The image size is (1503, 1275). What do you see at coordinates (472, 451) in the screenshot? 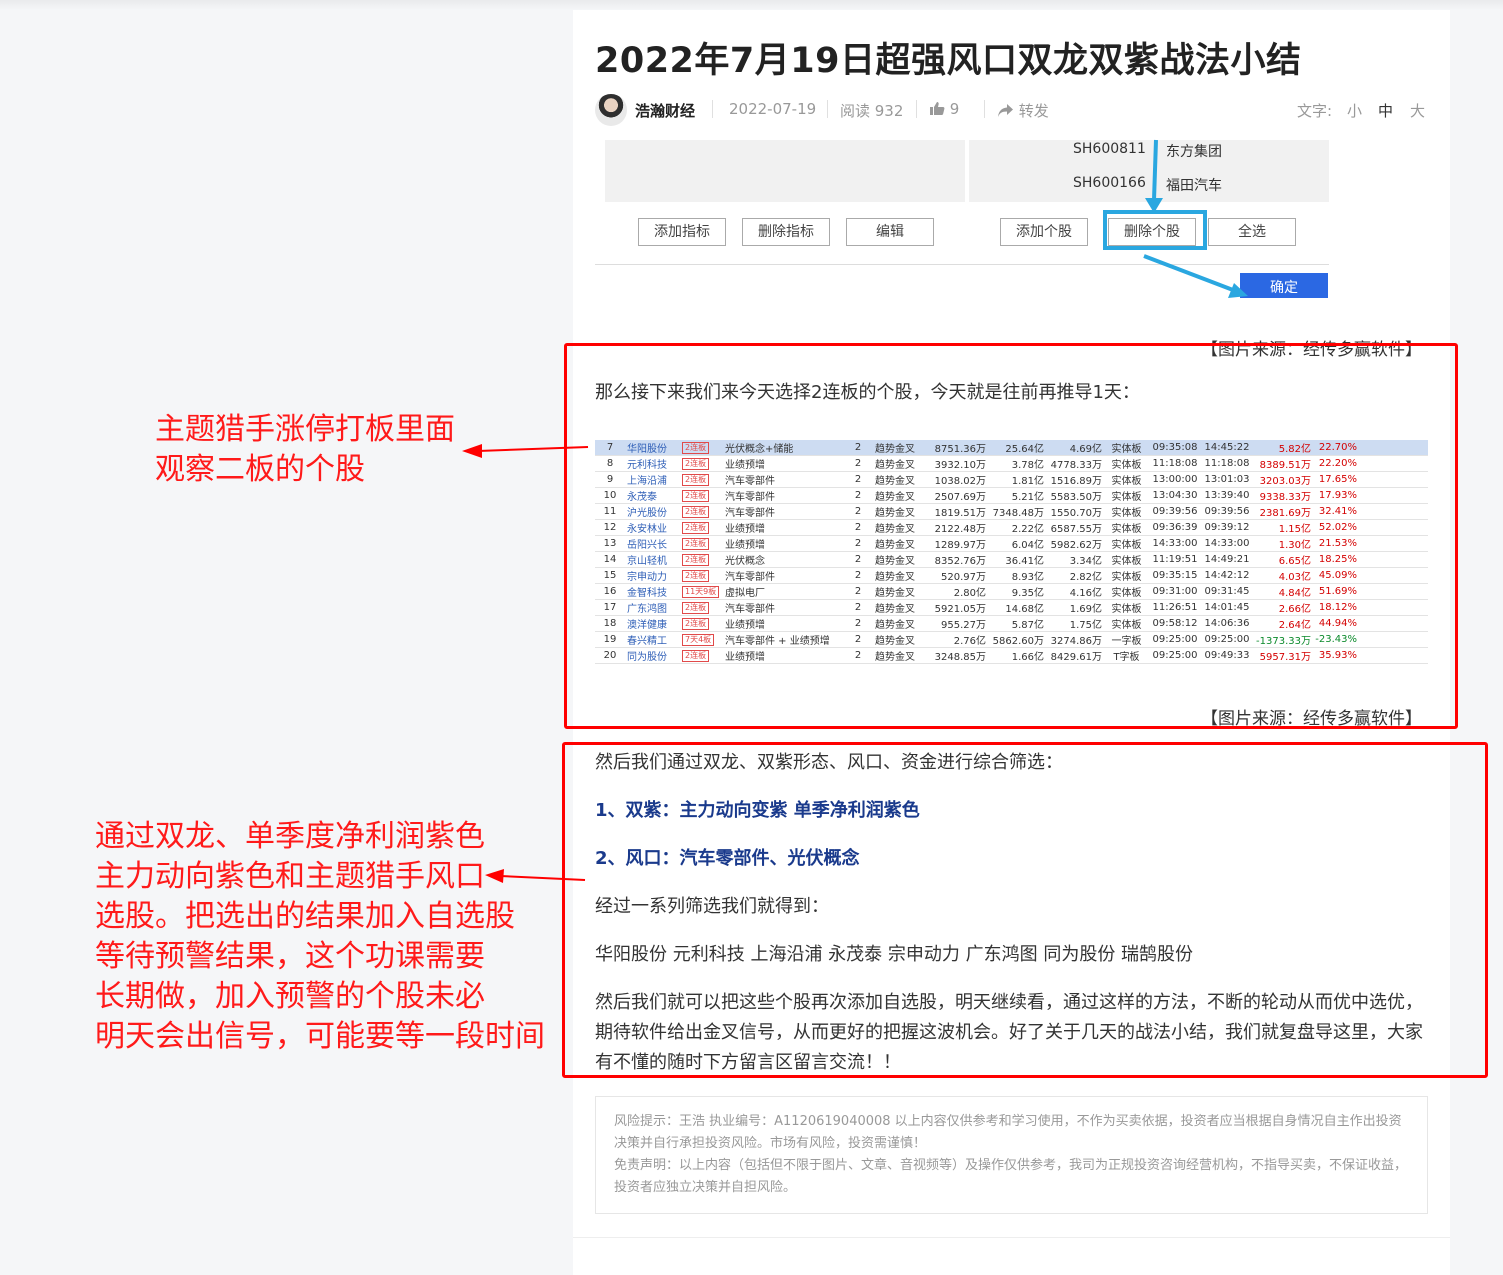
I see `arrow-head` at bounding box center [472, 451].